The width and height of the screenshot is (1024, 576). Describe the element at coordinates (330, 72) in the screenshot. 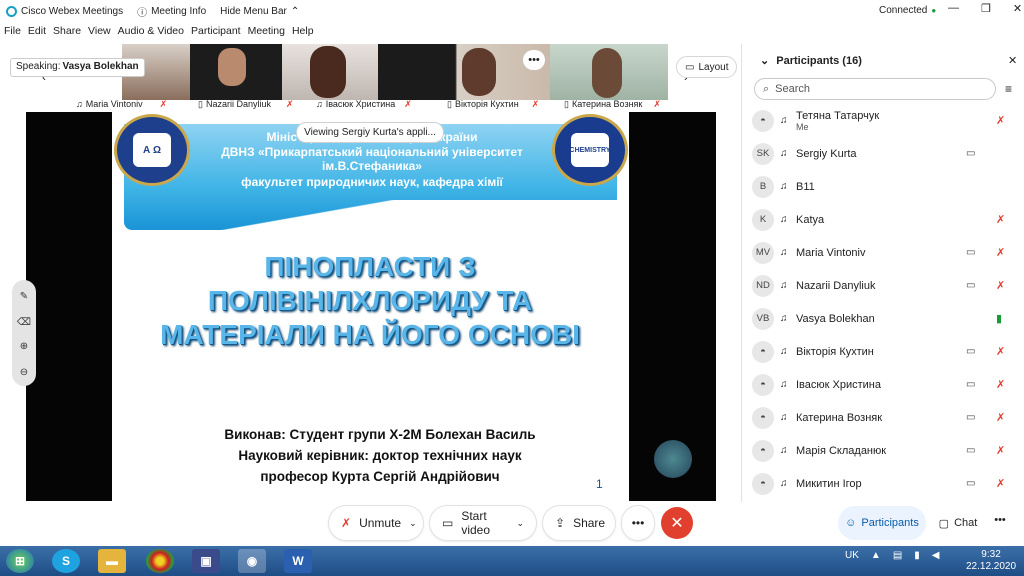

I see `video-tile-khrystyna` at that location.